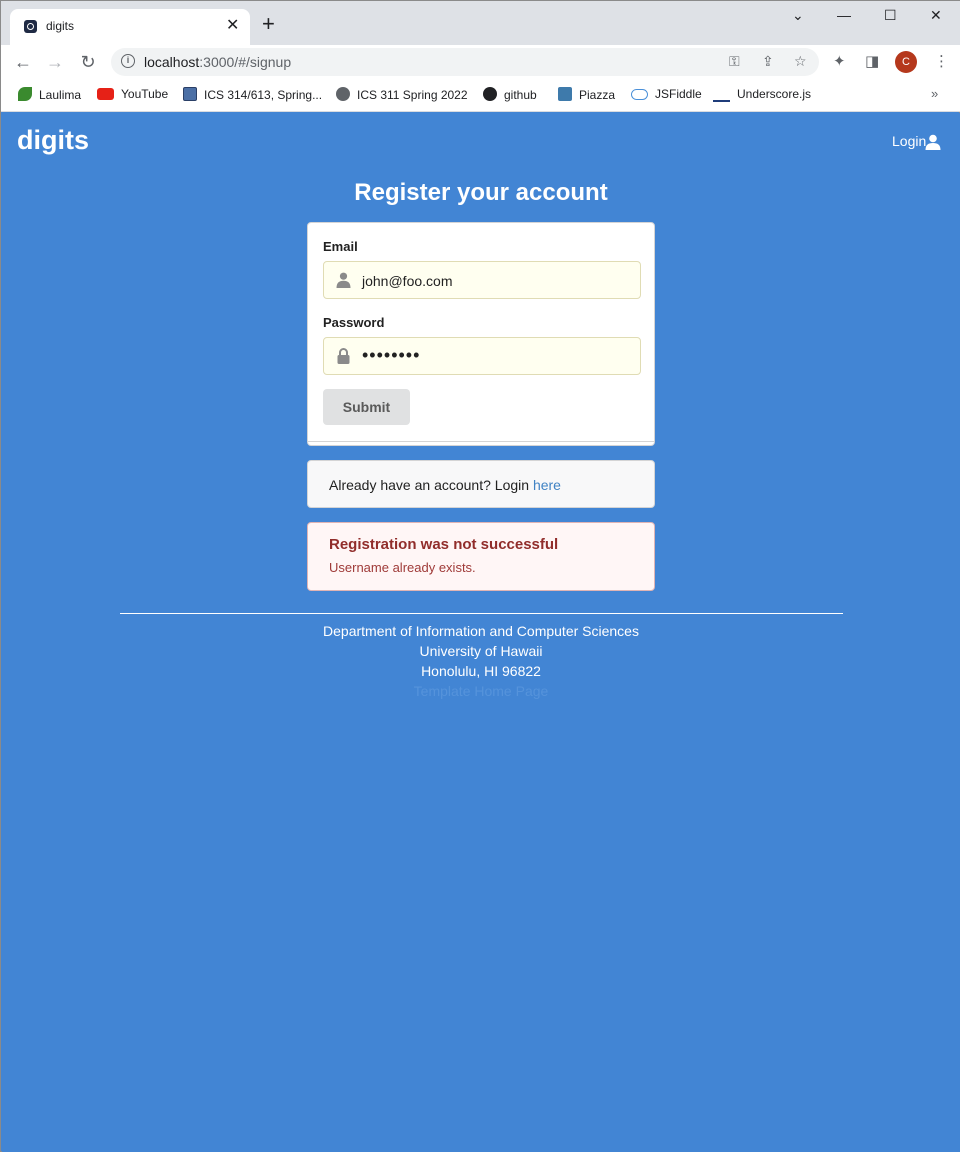  I want to click on menu-kebab-icon: ⋮, so click(941, 61).